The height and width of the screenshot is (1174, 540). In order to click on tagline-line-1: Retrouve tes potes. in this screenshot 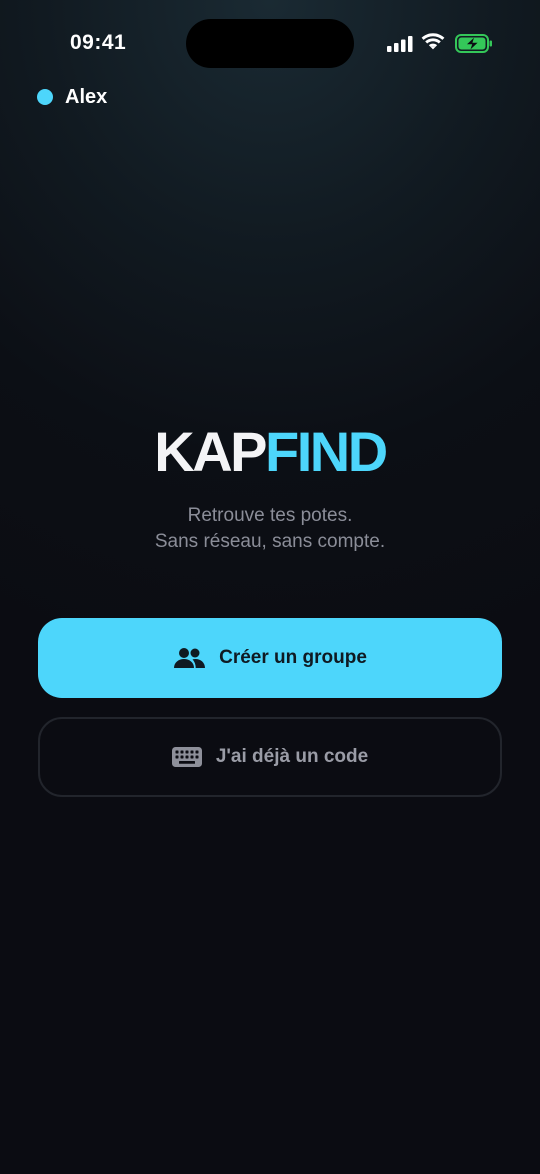, I will do `click(270, 515)`.